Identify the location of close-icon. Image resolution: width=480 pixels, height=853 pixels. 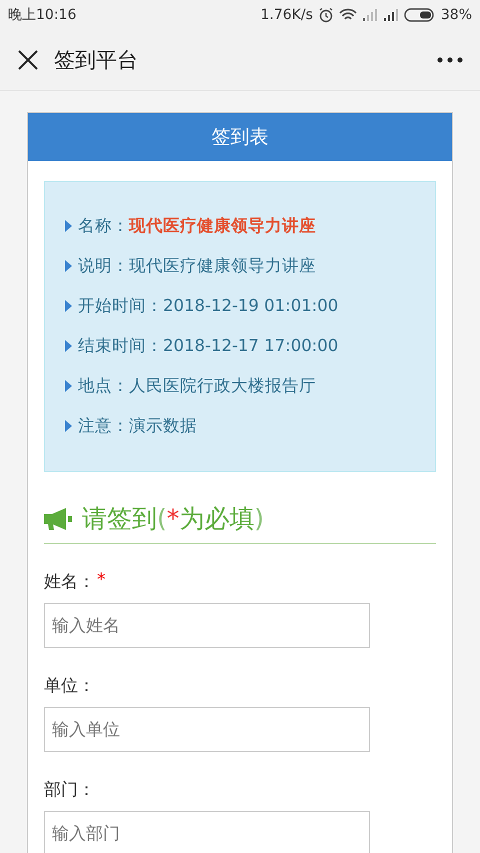
(28, 60).